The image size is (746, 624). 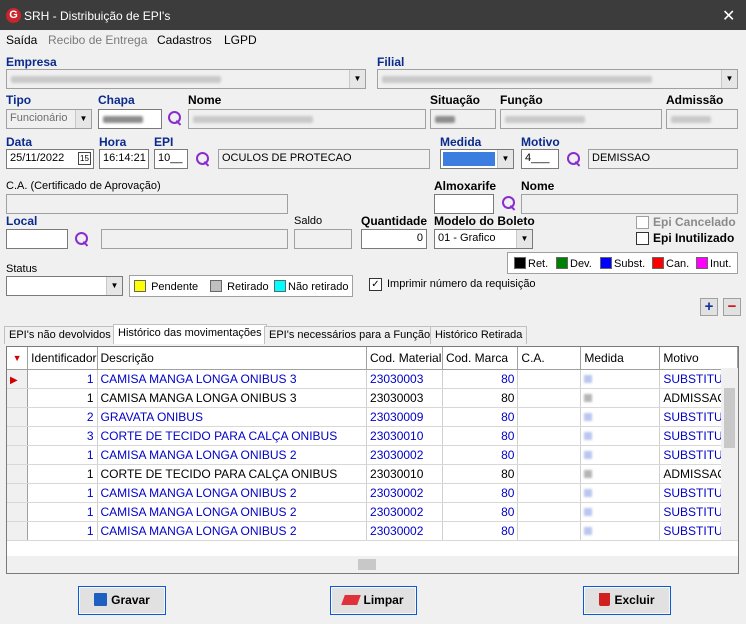 What do you see at coordinates (64, 286) in the screenshot?
I see `status-select: ▼` at bounding box center [64, 286].